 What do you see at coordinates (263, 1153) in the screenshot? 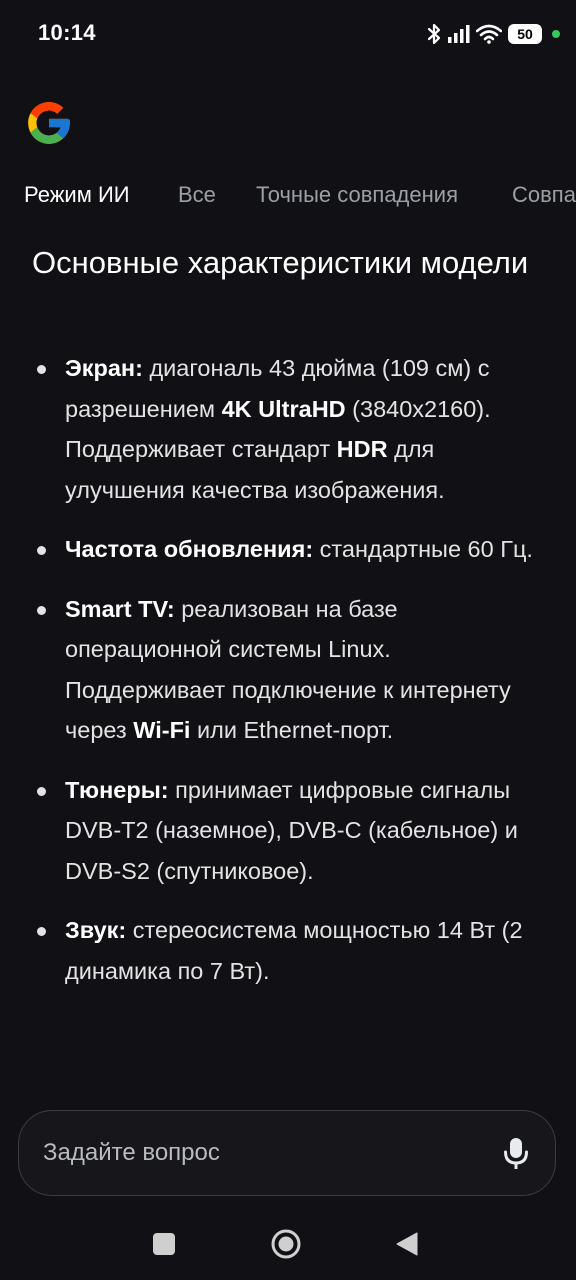
I see `ask-question-input` at bounding box center [263, 1153].